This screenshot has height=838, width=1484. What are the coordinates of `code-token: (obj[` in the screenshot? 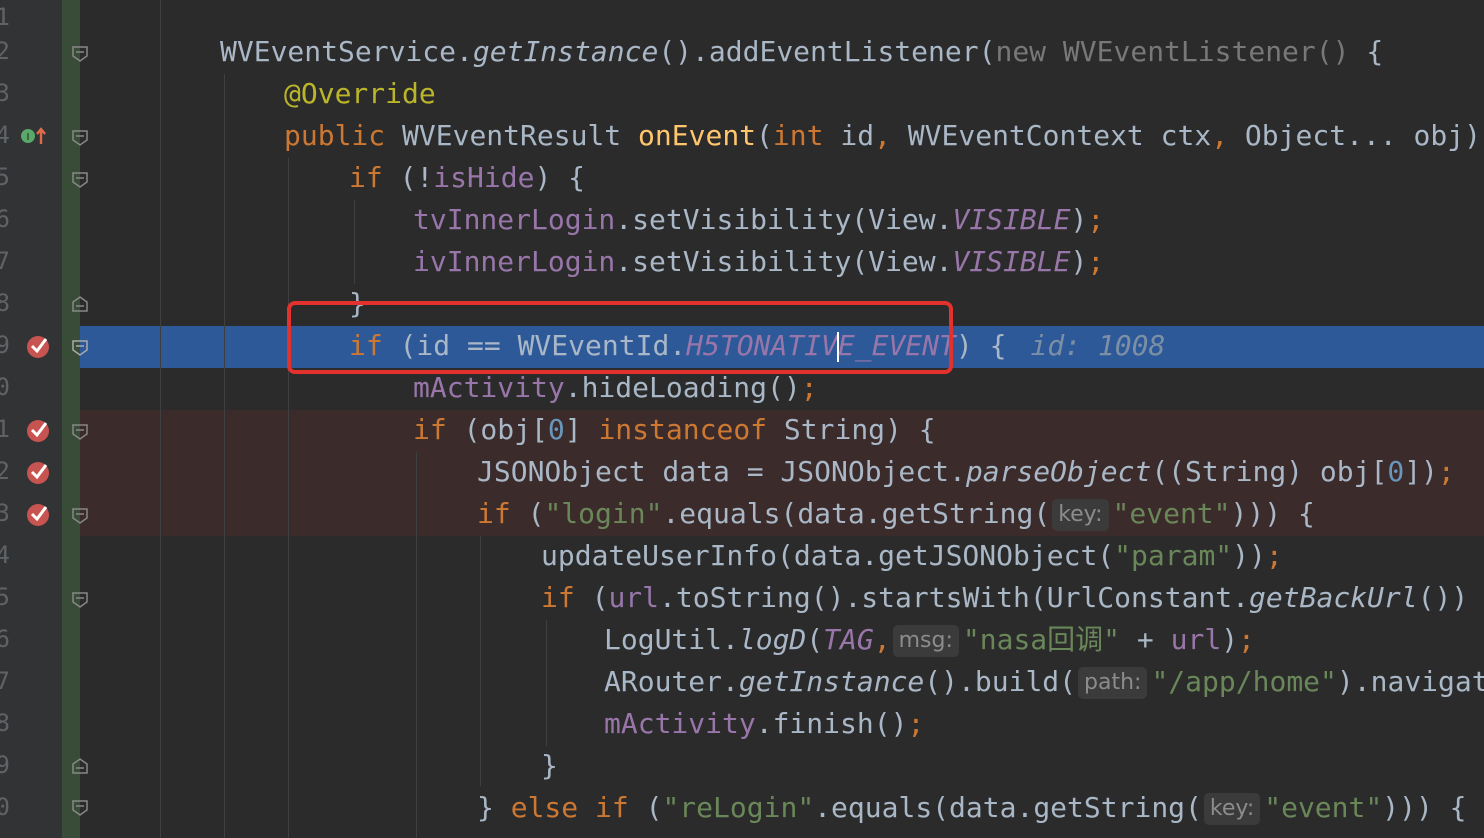 It's located at (497, 429).